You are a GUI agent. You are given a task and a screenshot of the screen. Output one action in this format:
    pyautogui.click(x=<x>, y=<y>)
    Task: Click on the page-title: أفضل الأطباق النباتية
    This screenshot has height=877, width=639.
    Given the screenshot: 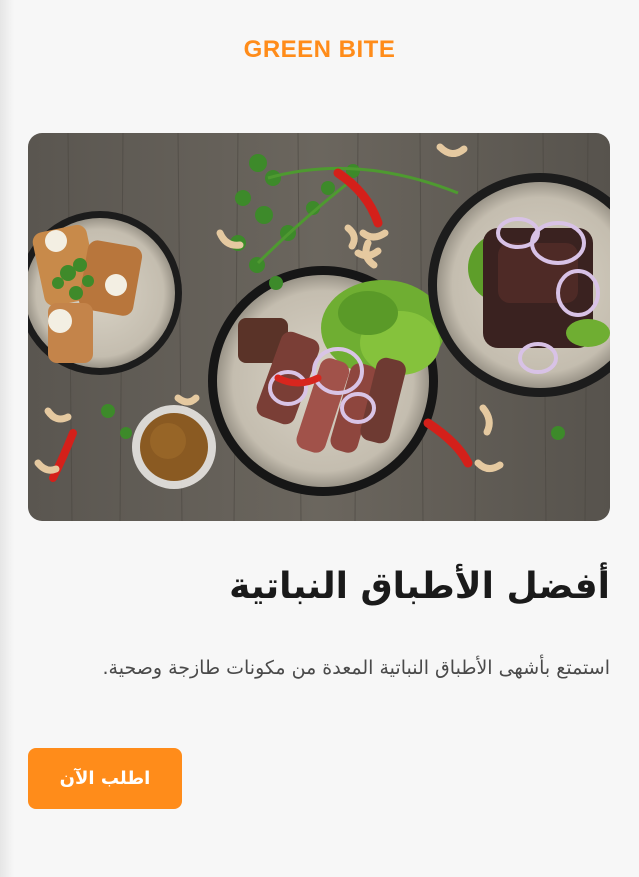 What is the action you would take?
    pyautogui.click(x=419, y=586)
    